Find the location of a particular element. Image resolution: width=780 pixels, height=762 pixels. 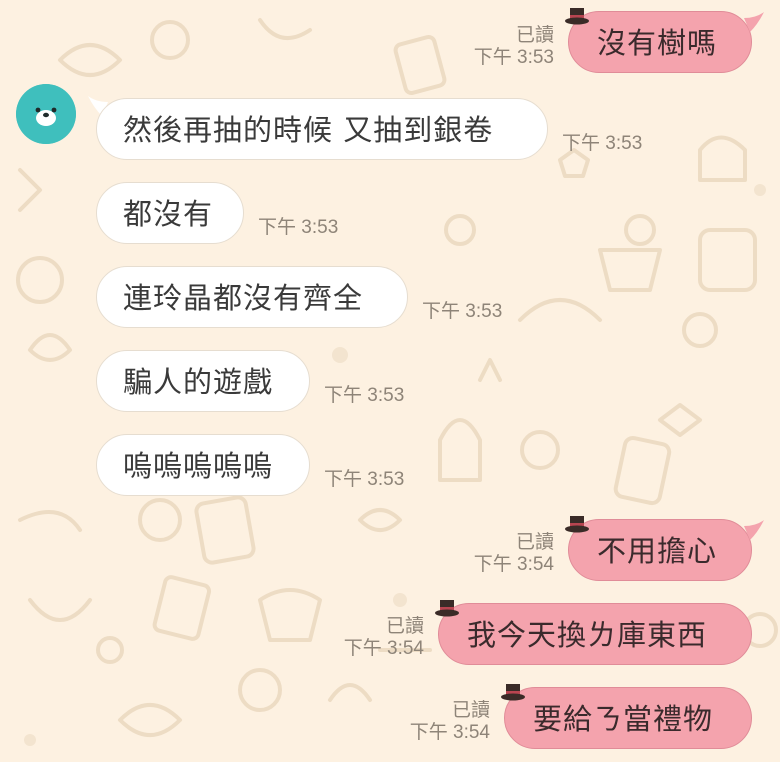

received-message: 連玲晶都沒有齊全 is located at coordinates (252, 297).